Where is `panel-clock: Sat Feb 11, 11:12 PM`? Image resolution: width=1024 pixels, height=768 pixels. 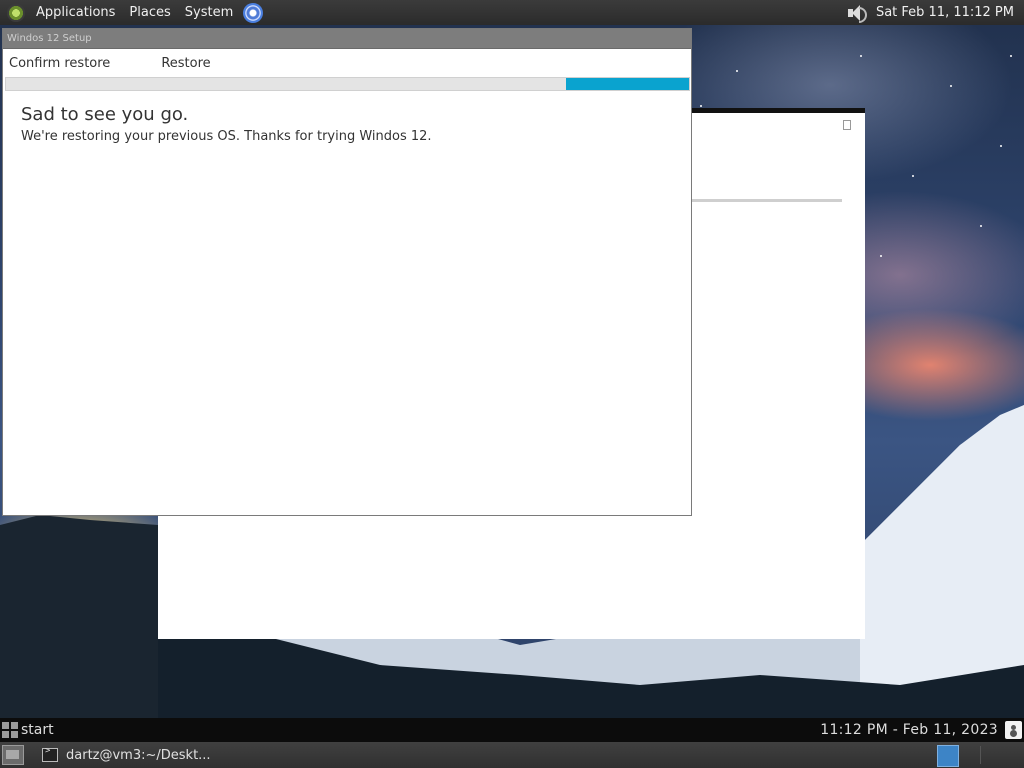
panel-clock: Sat Feb 11, 11:12 PM is located at coordinates (945, 12).